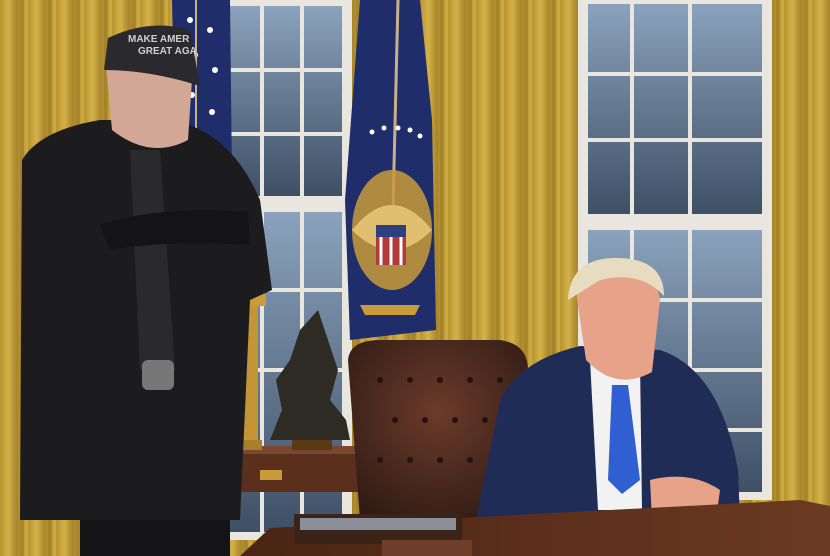 The image size is (830, 556). What do you see at coordinates (390, 170) in the screenshot?
I see `presidential-flag` at bounding box center [390, 170].